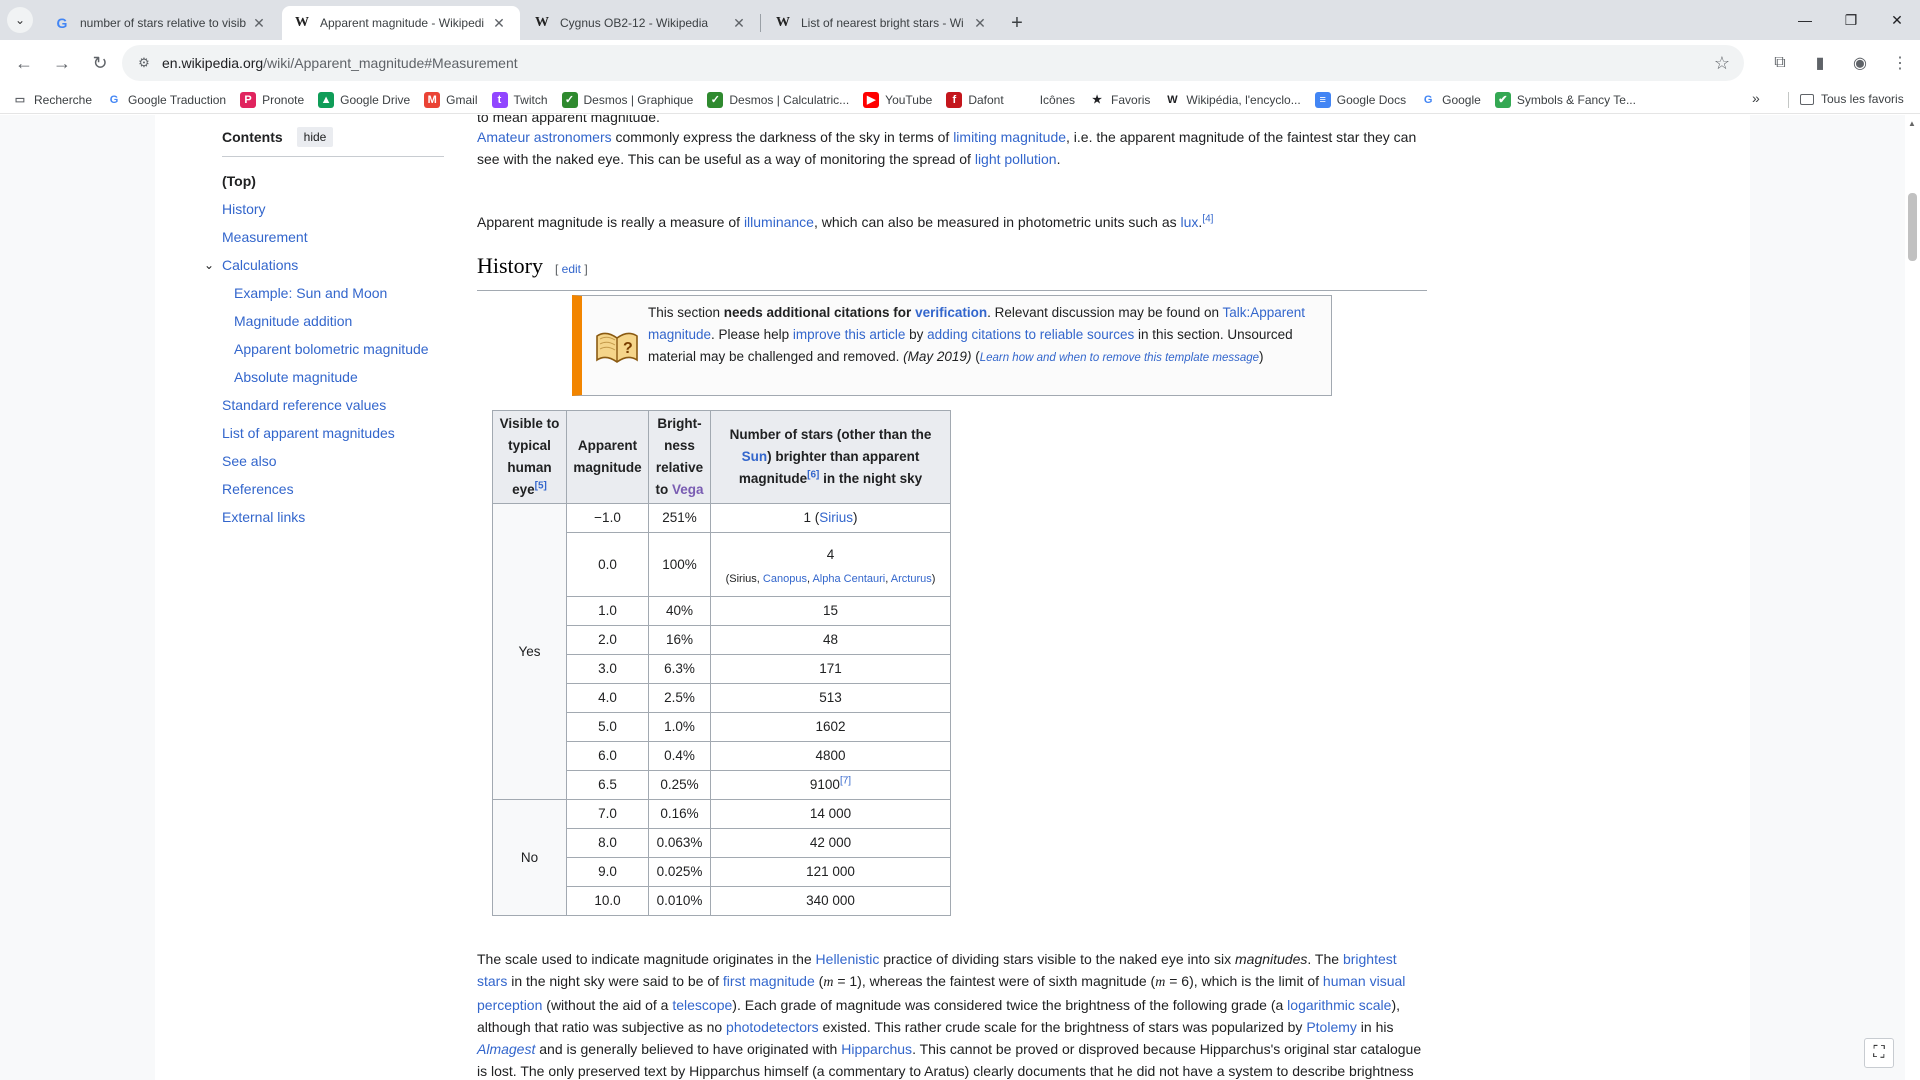 The image size is (1920, 1080). I want to click on chevron-down-icon: ⌄, so click(209, 265).